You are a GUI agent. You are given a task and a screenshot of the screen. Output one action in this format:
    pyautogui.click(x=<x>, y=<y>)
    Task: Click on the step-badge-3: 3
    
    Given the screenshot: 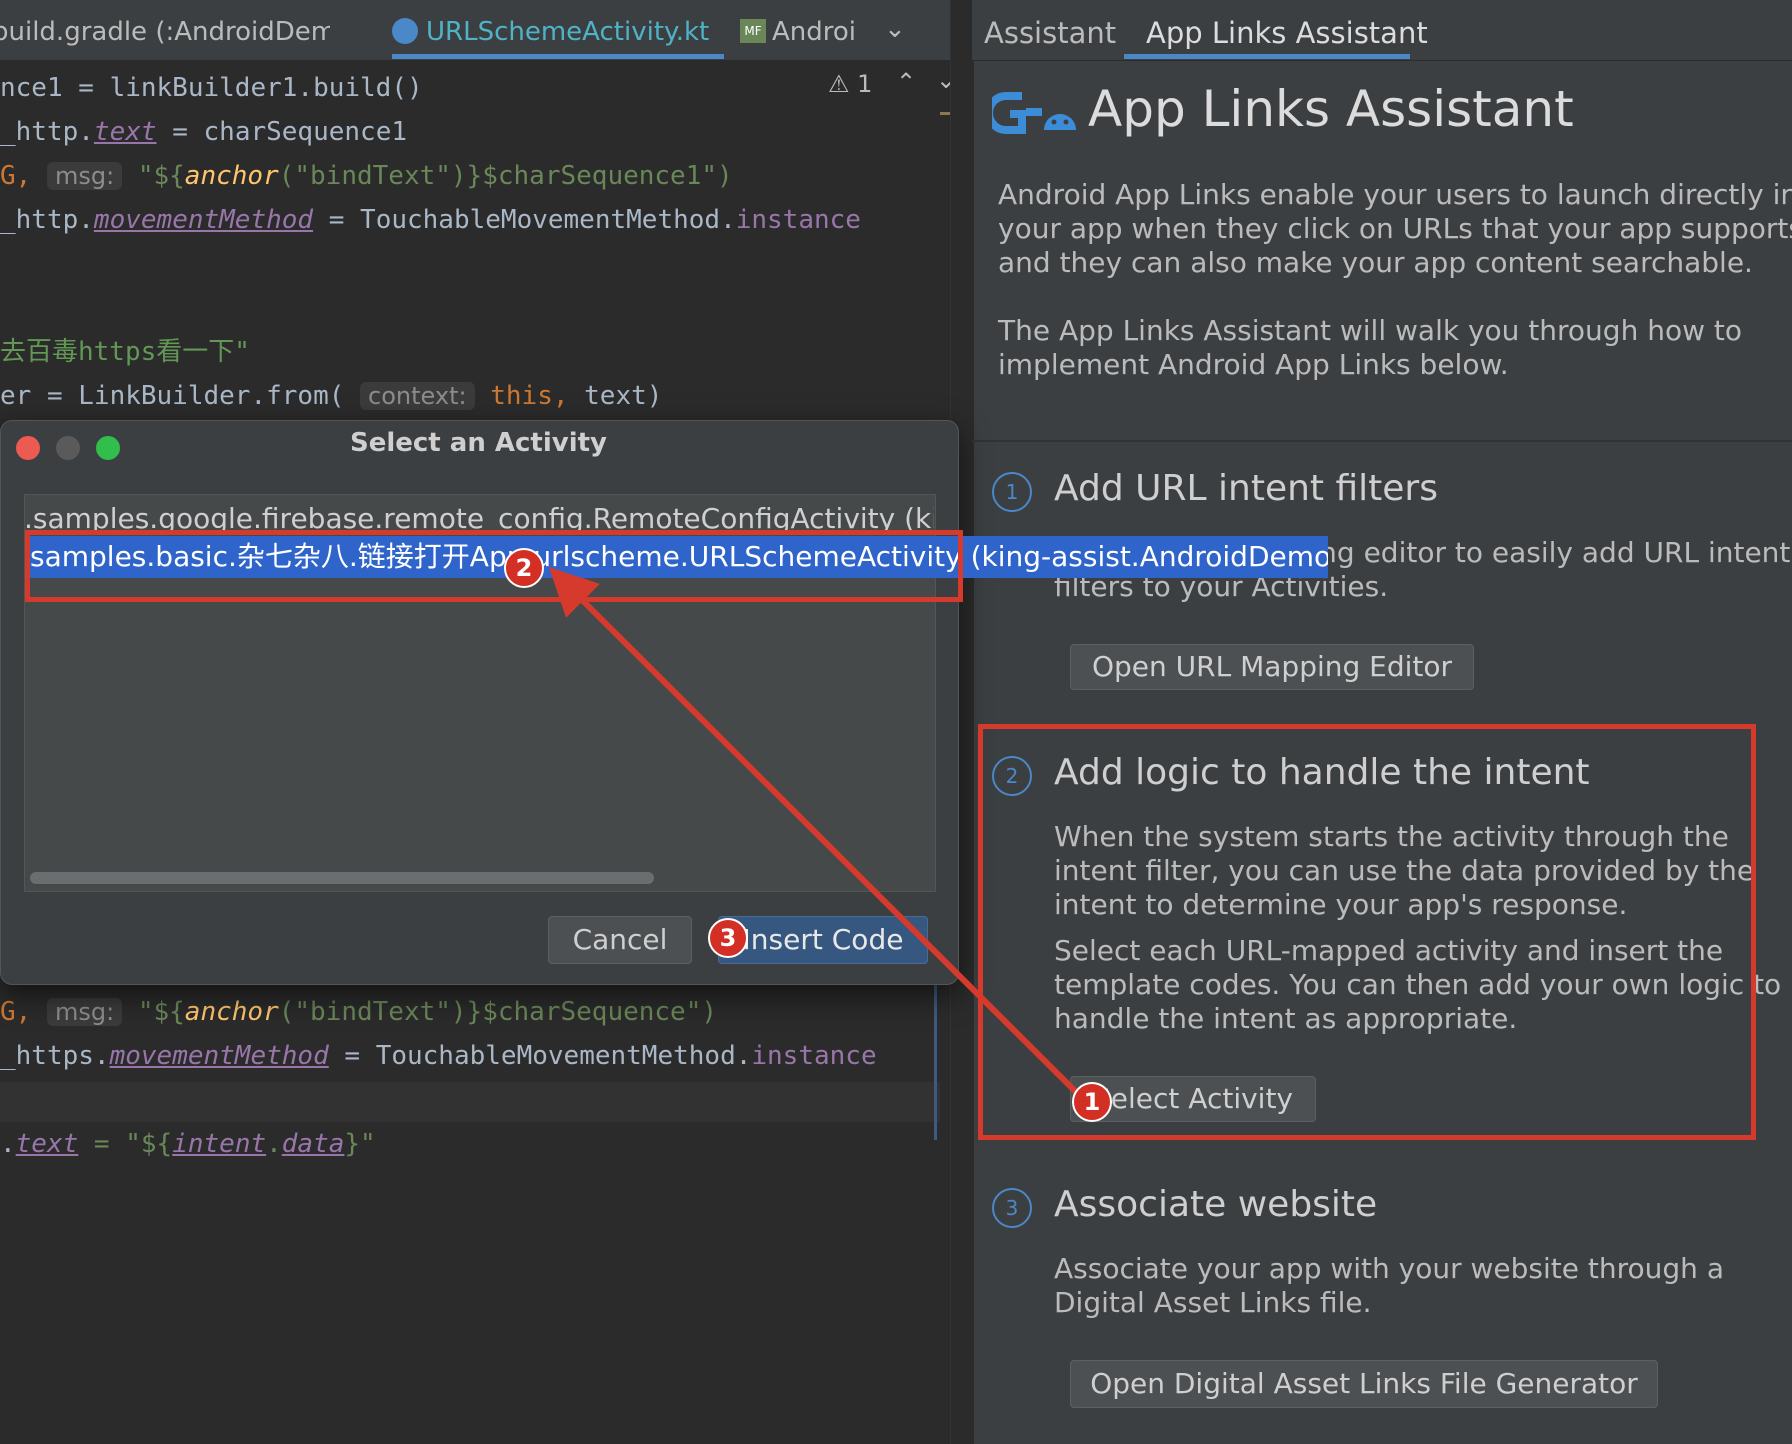 What is the action you would take?
    pyautogui.click(x=728, y=938)
    